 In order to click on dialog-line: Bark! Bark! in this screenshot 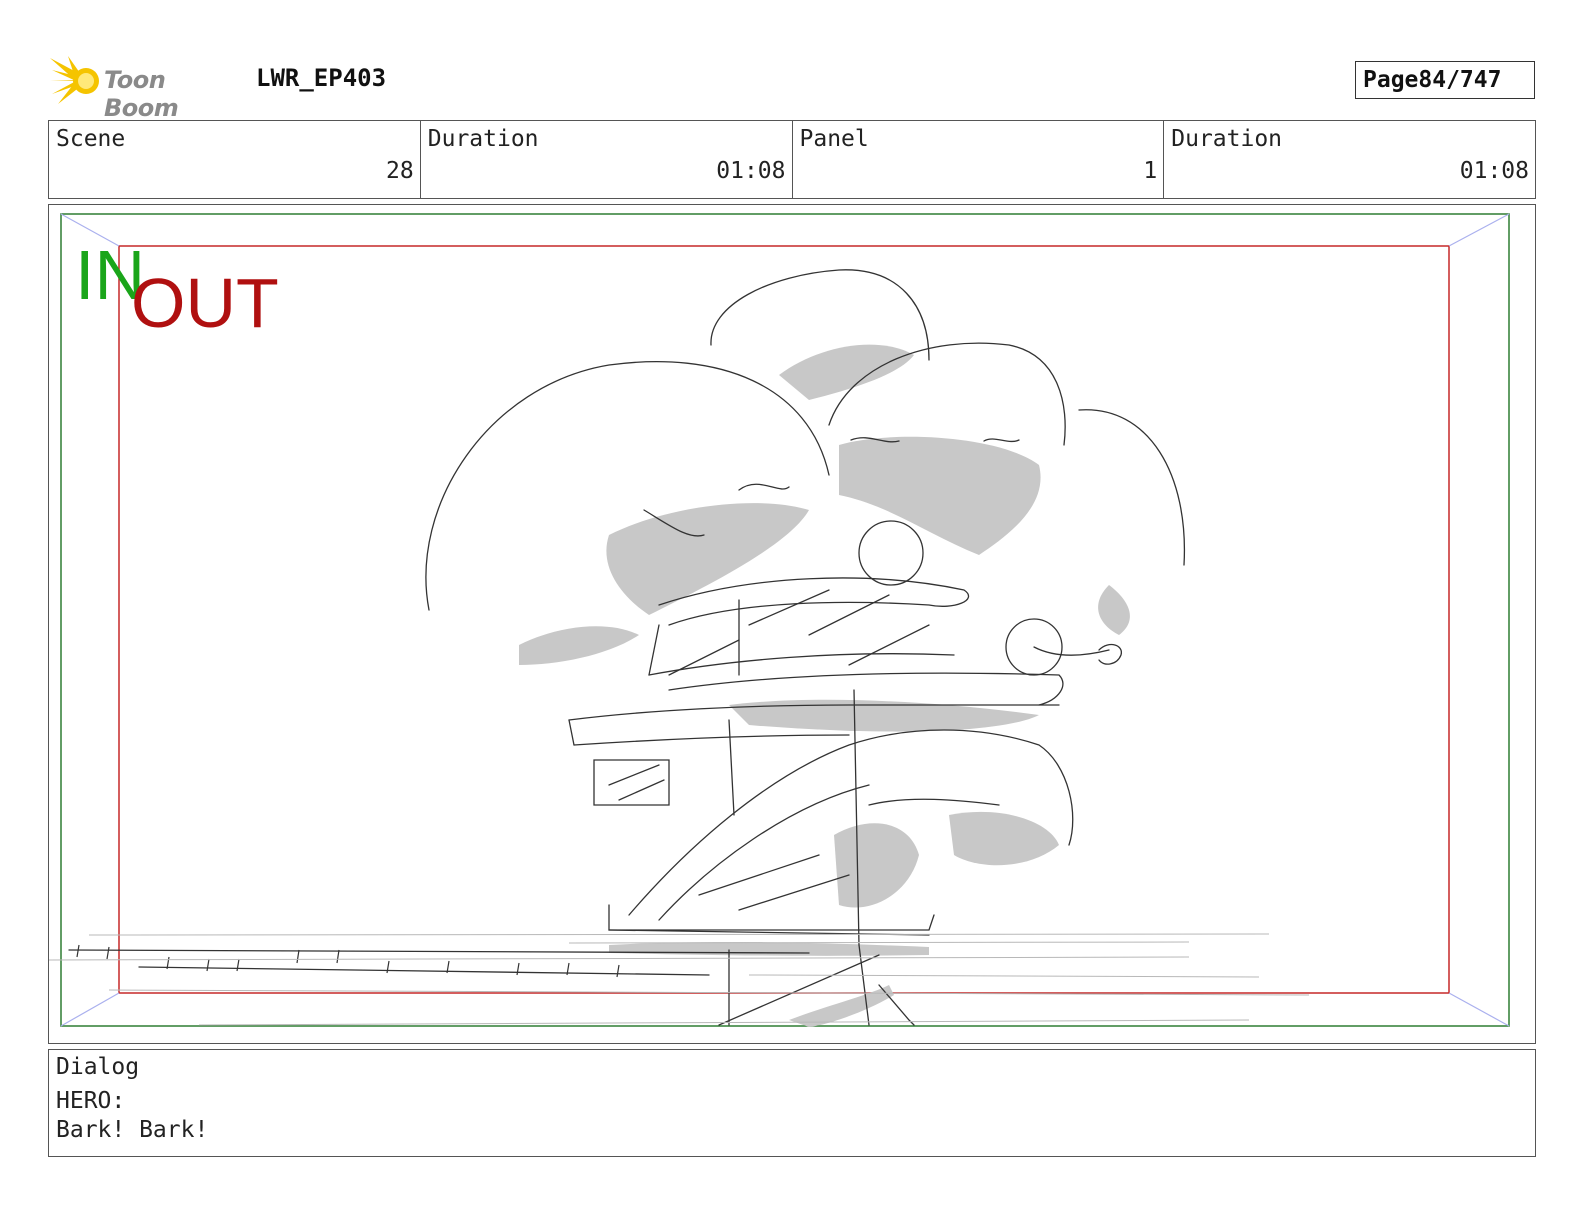, I will do `click(132, 1130)`.